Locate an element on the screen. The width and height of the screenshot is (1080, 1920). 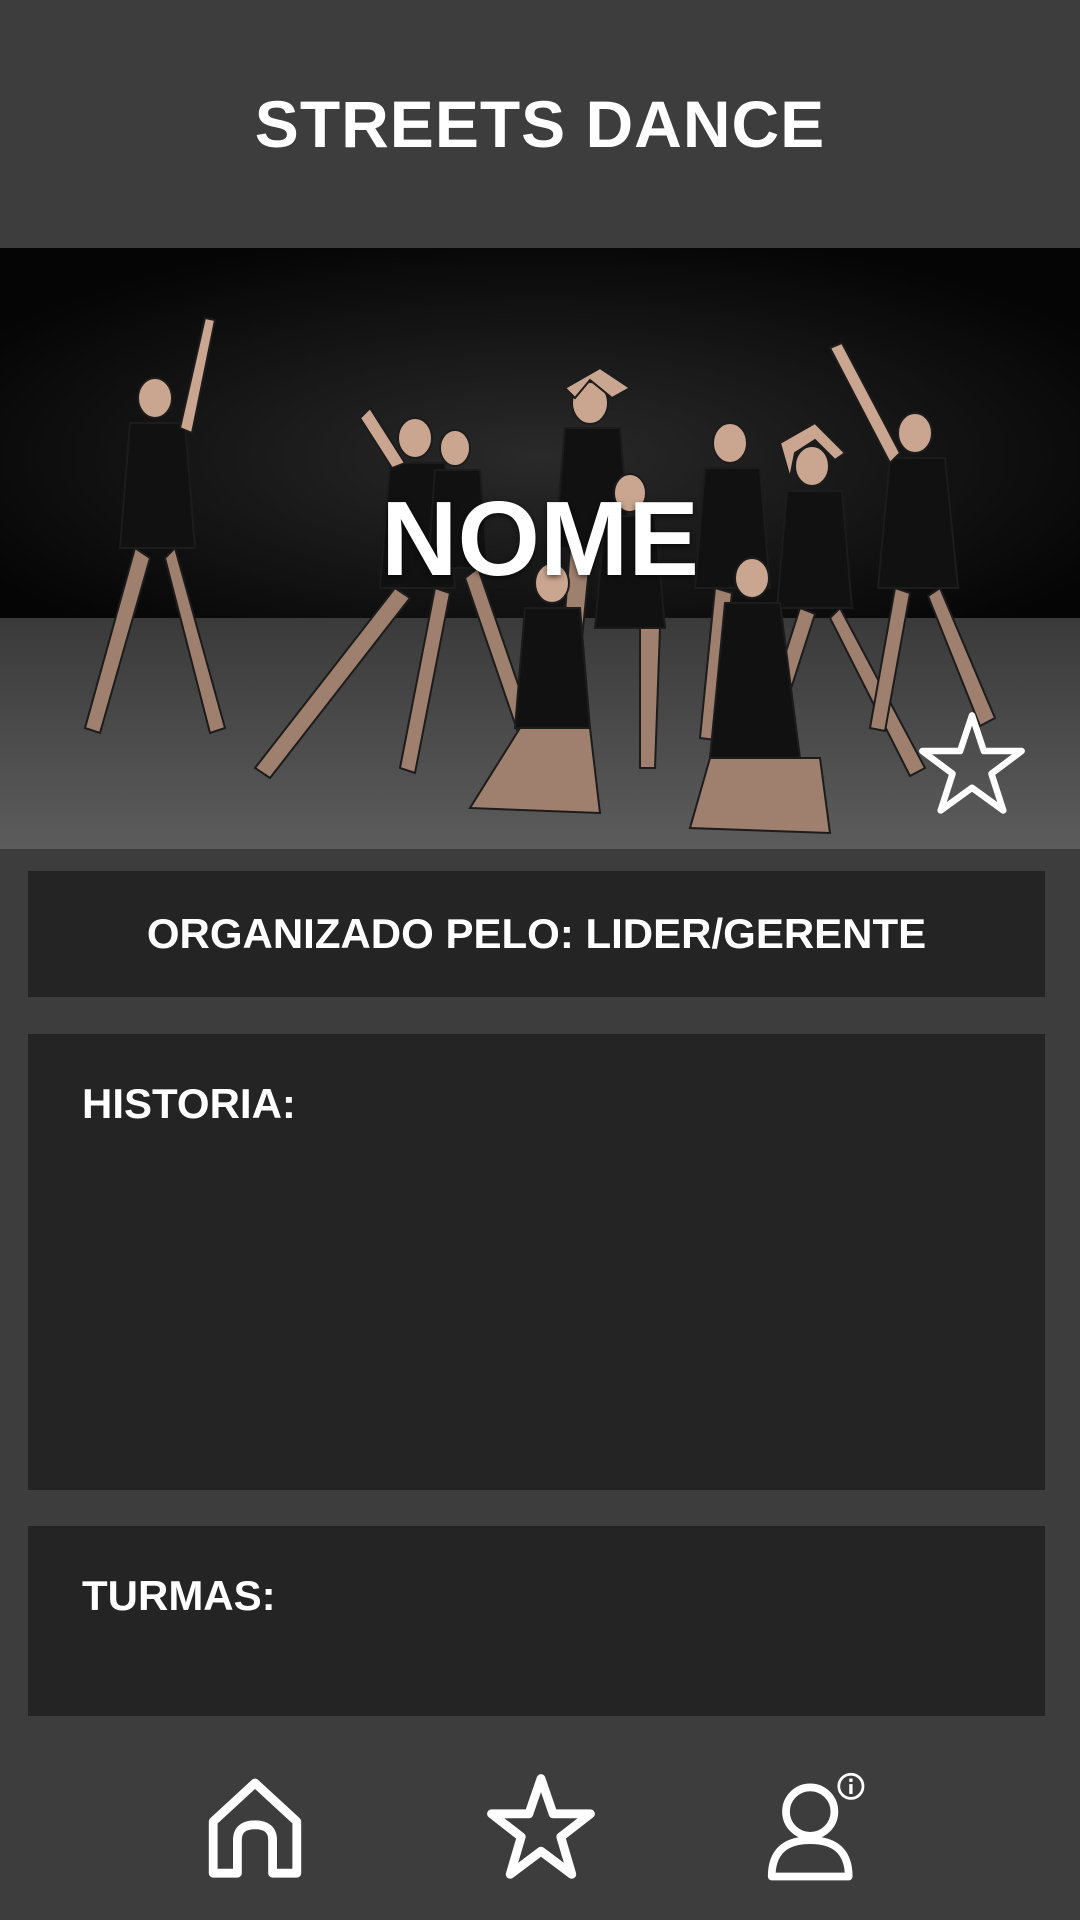
hero-name: NOME is located at coordinates (540, 539).